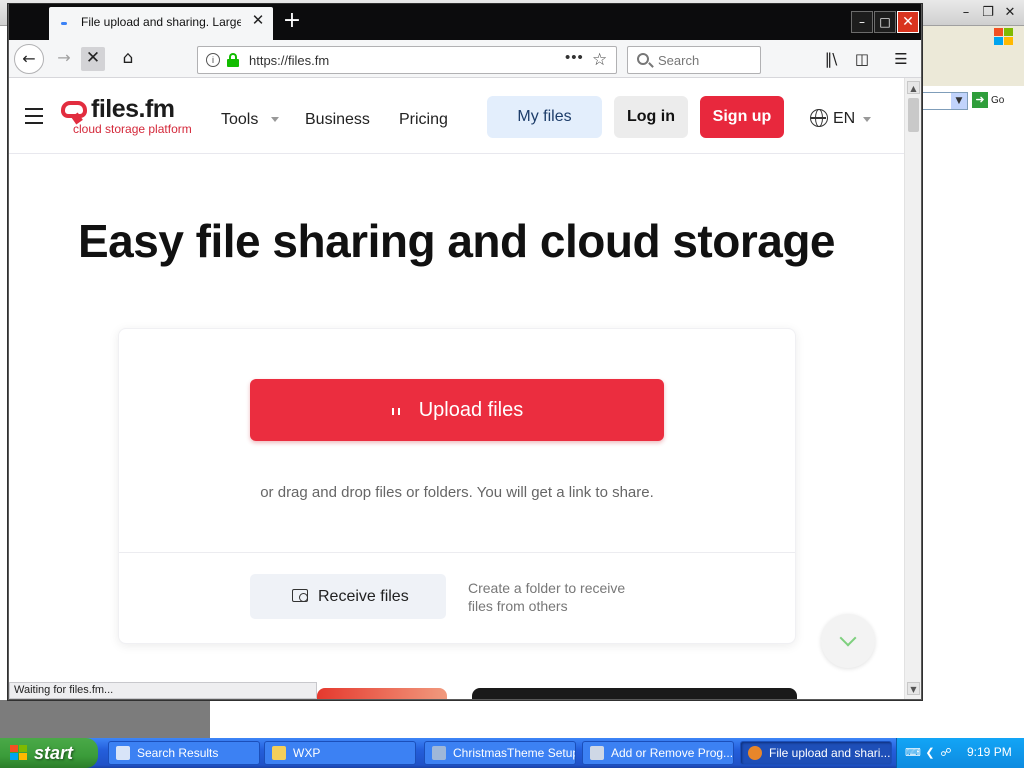 Image resolution: width=1024 pixels, height=768 pixels. What do you see at coordinates (439, 753) in the screenshot?
I see `setup-icon` at bounding box center [439, 753].